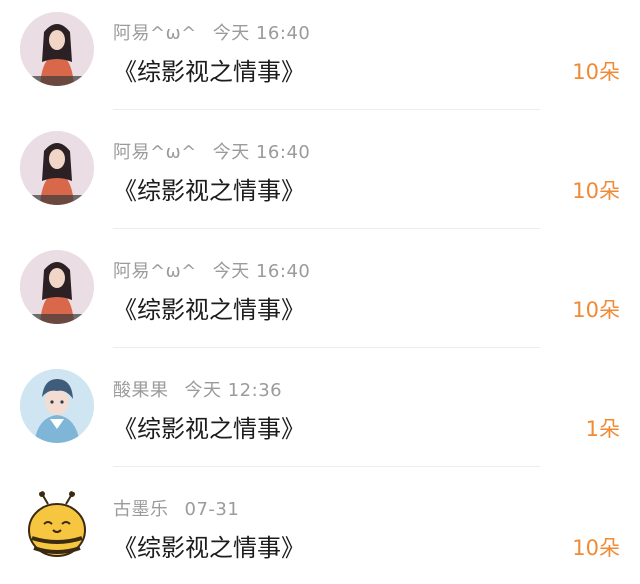 The height and width of the screenshot is (584, 640). What do you see at coordinates (141, 509) in the screenshot?
I see `username: 古墨乐` at bounding box center [141, 509].